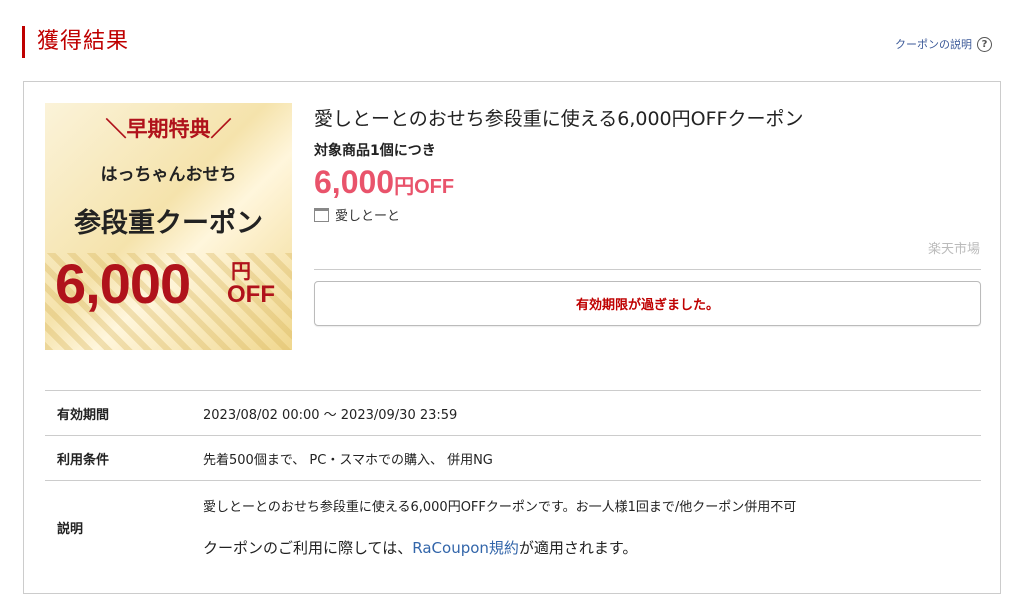 This screenshot has width=1024, height=615. I want to click on coupon-name: 愛しとーとのおせち参段重に使える6,000円OFFクーポン, so click(559, 119).